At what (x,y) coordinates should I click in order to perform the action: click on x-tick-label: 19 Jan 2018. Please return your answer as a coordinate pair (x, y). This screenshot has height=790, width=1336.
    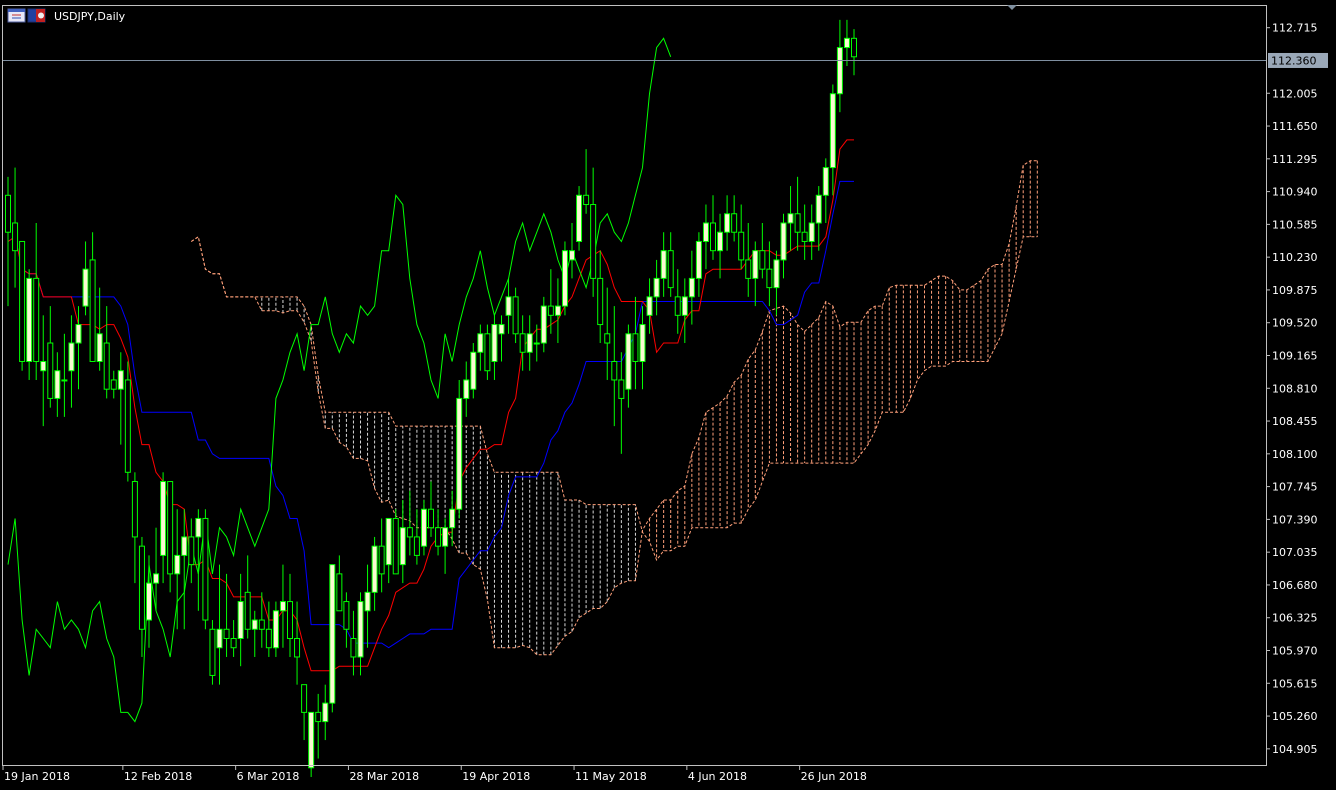
    Looking at the image, I should click on (37, 776).